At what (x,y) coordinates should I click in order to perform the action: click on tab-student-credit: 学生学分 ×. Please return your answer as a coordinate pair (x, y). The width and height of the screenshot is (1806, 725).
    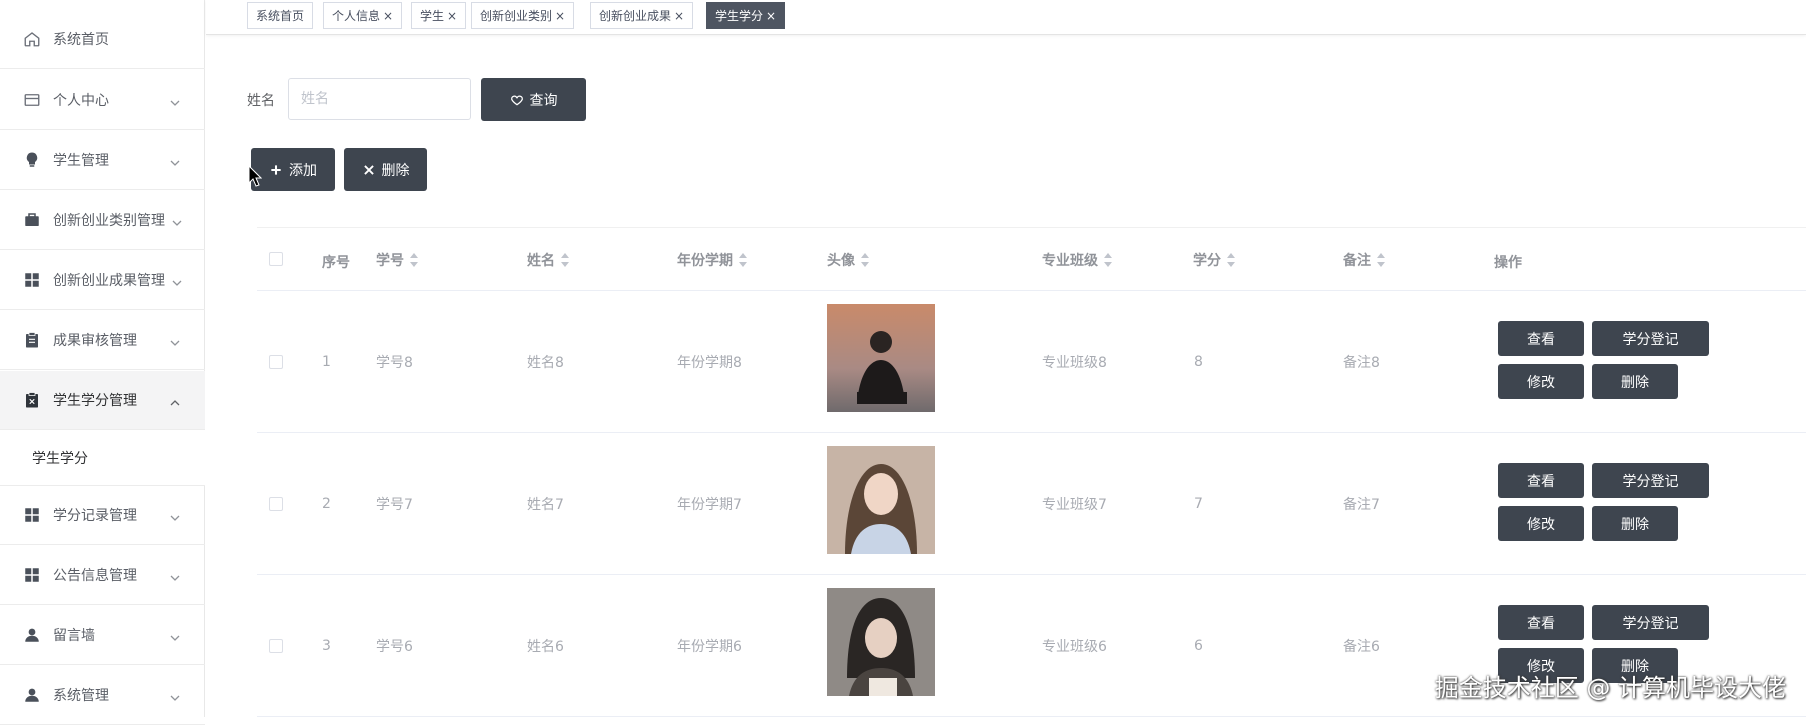
    Looking at the image, I should click on (746, 15).